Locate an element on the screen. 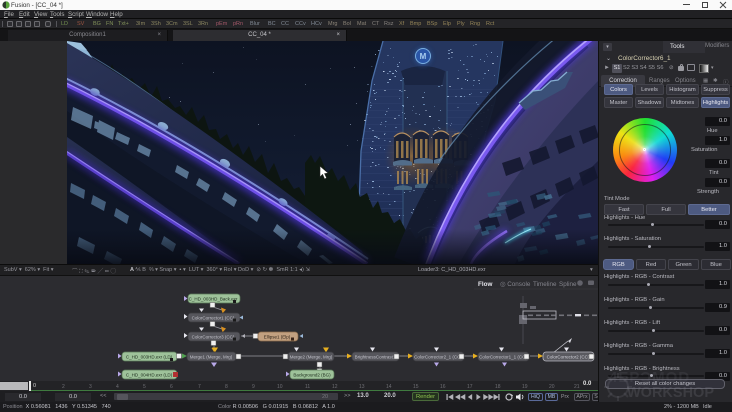 Image resolution: width=732 pixels, height=412 pixels. svg-text: Timeline is located at coordinates (545, 284).